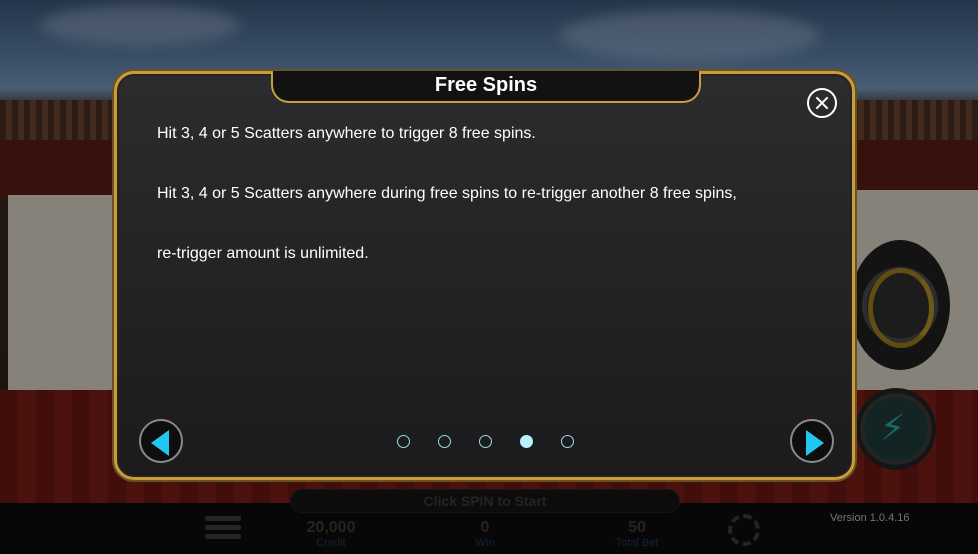  I want to click on paragraph: re-trigger amount is unlimited., so click(263, 253).